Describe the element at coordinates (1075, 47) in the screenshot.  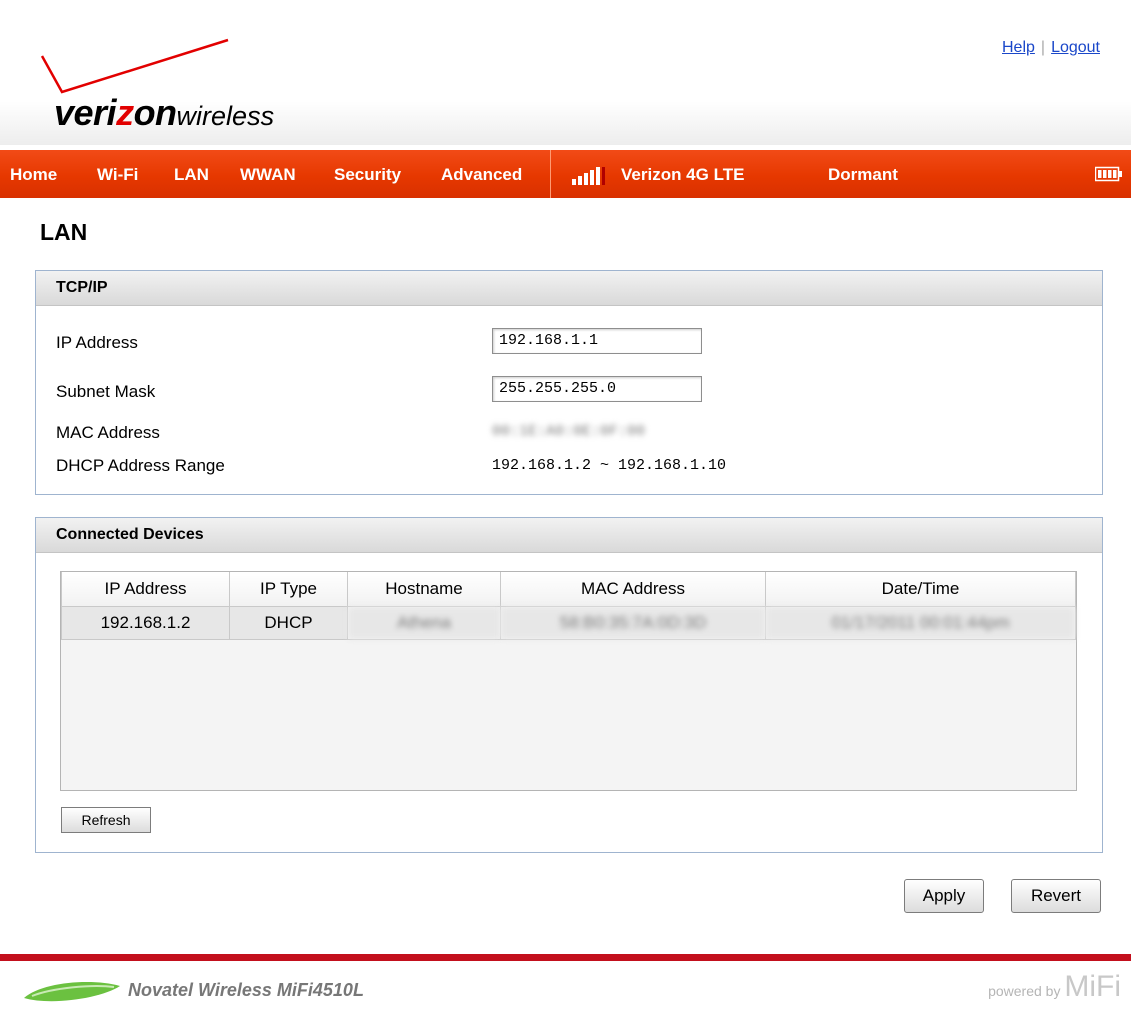
I see `logout-link: Logout` at that location.